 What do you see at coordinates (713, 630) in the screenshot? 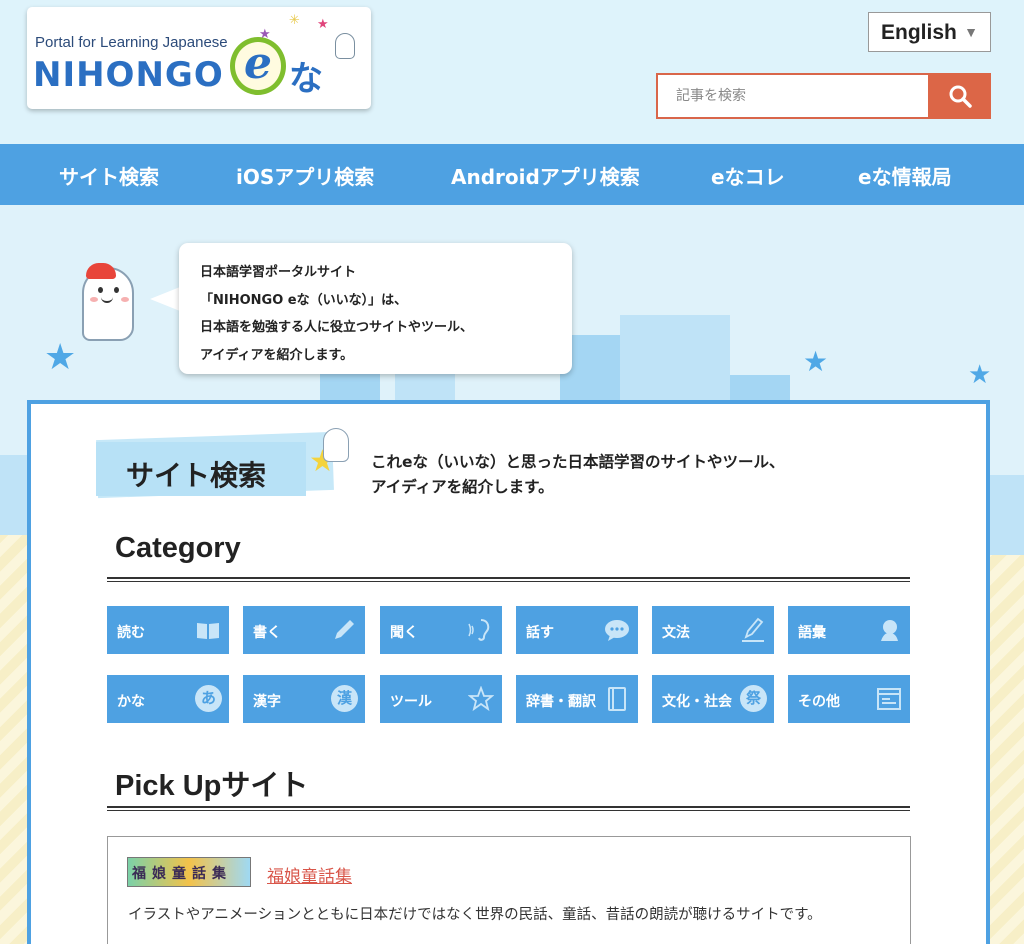
I see `category-grammar: 文法` at bounding box center [713, 630].